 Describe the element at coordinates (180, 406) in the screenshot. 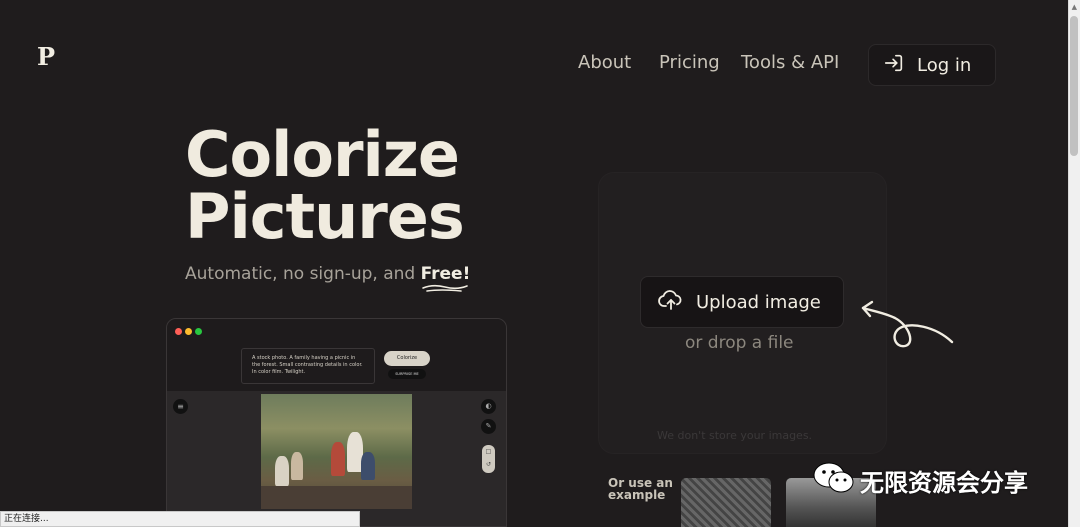

I see `mockup-menu-icon: ≡` at that location.